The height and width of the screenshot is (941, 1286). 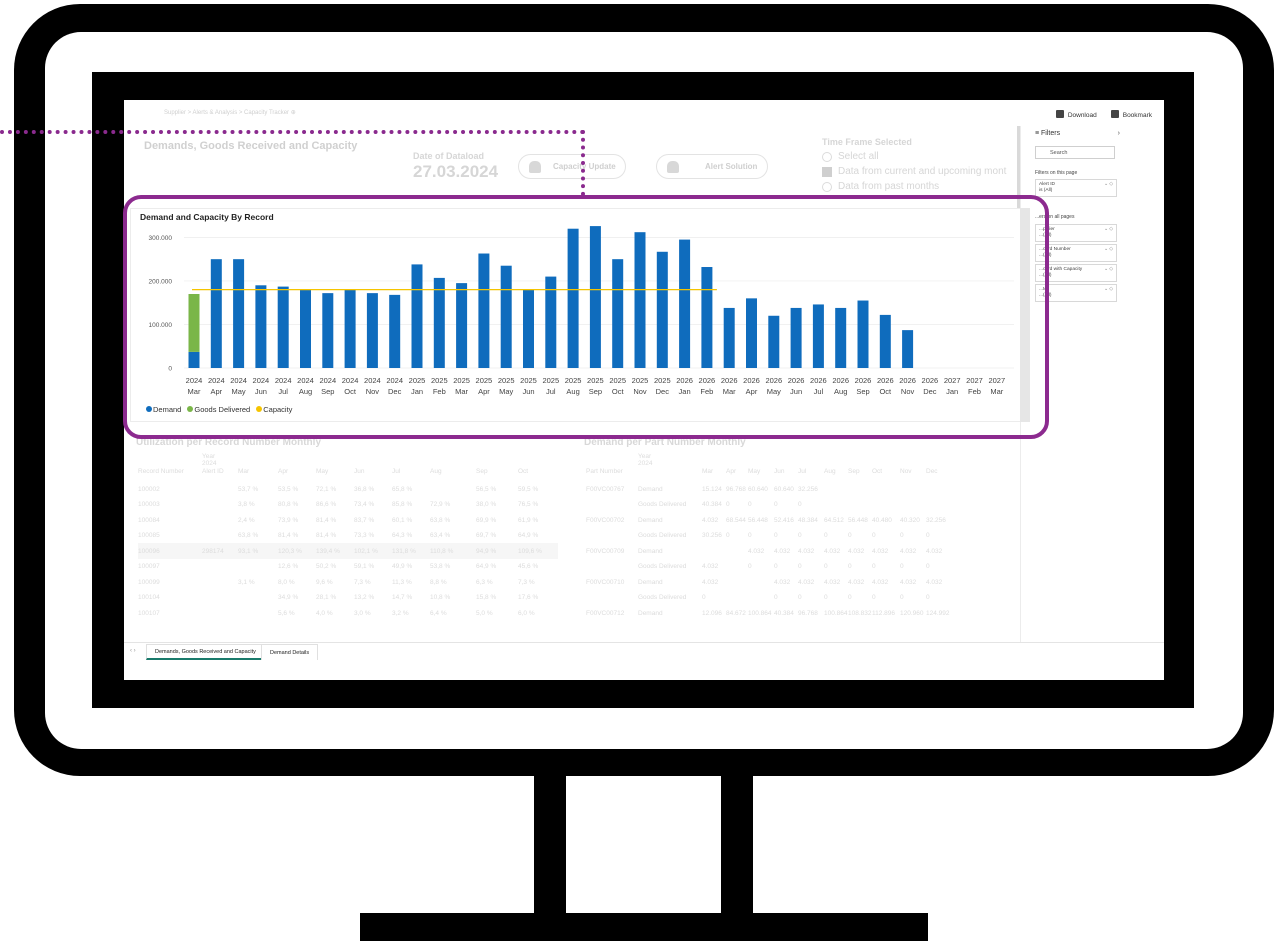 What do you see at coordinates (205, 652) in the screenshot?
I see `tab-demands-goods-capacity: Demands, Goods Received and Capacity` at bounding box center [205, 652].